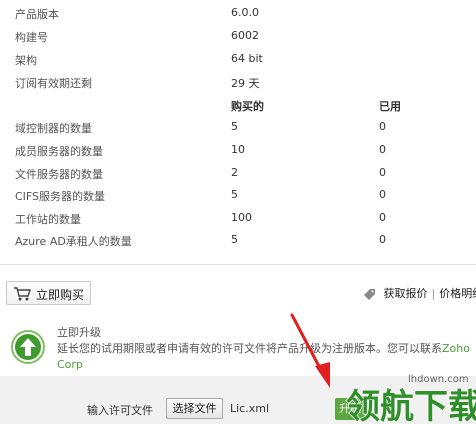 The height and width of the screenshot is (424, 476). What do you see at coordinates (310, 350) in the screenshot?
I see `annotation-arrow-icon` at bounding box center [310, 350].